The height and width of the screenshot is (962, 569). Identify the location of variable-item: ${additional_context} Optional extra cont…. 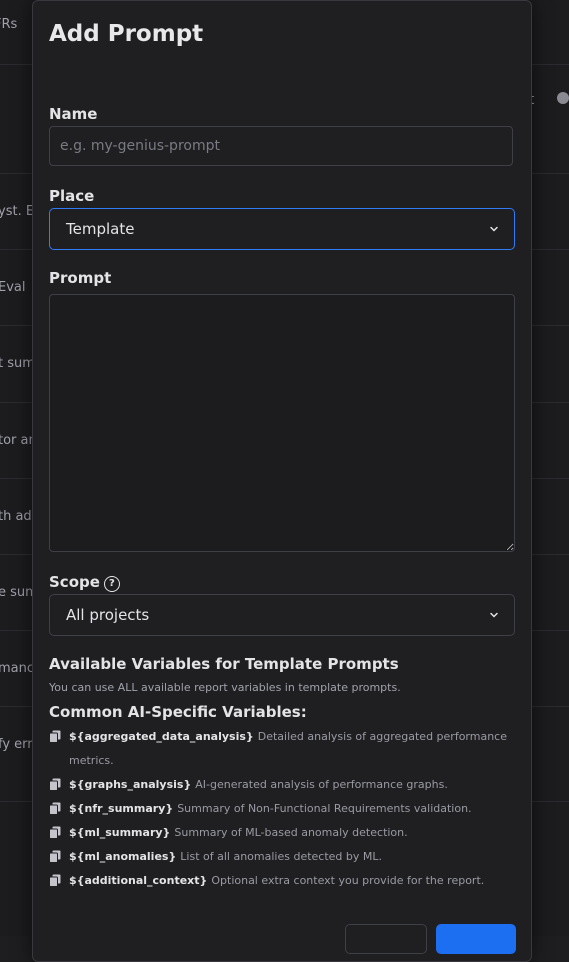
(279, 881).